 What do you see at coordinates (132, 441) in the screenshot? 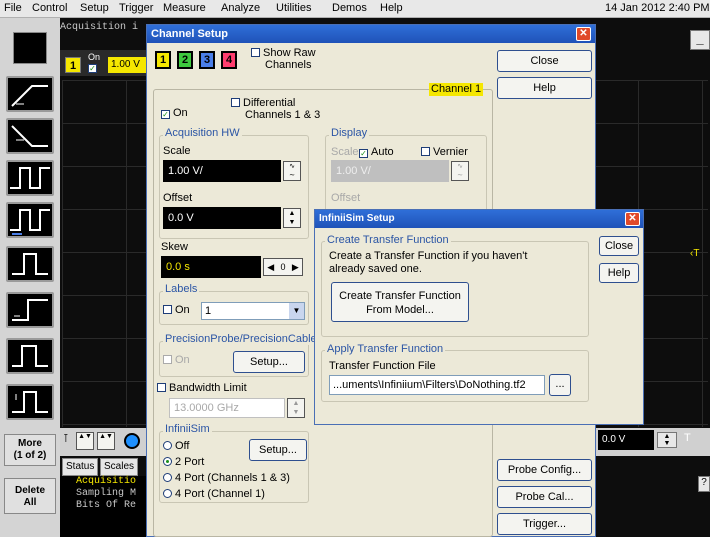
I see `color-circle-icon` at bounding box center [132, 441].